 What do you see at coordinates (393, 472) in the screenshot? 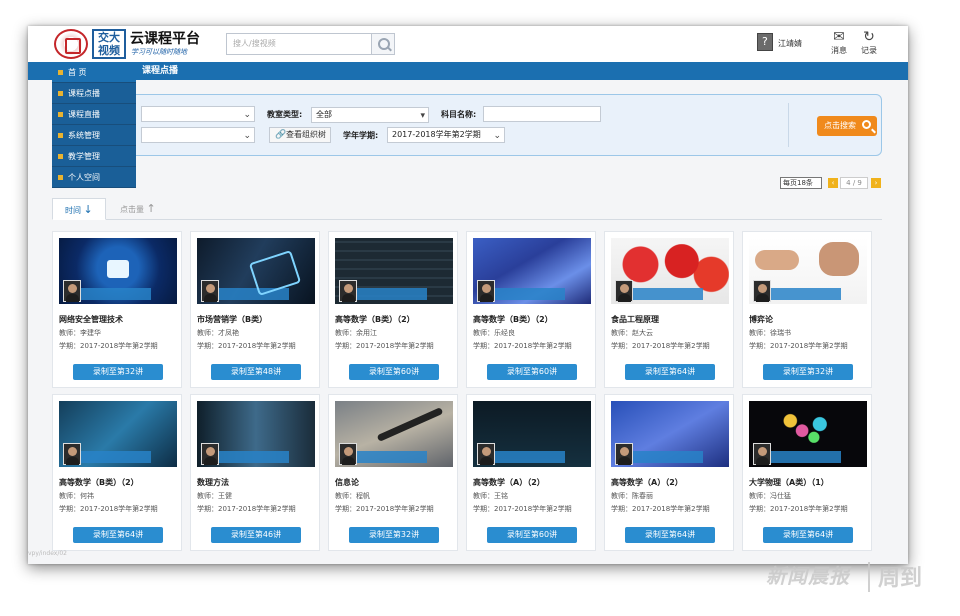
I see `course-card: 信息论 教师：程帆 学期：2017-2018学年第2学期 录制至第32讲` at bounding box center [393, 472].